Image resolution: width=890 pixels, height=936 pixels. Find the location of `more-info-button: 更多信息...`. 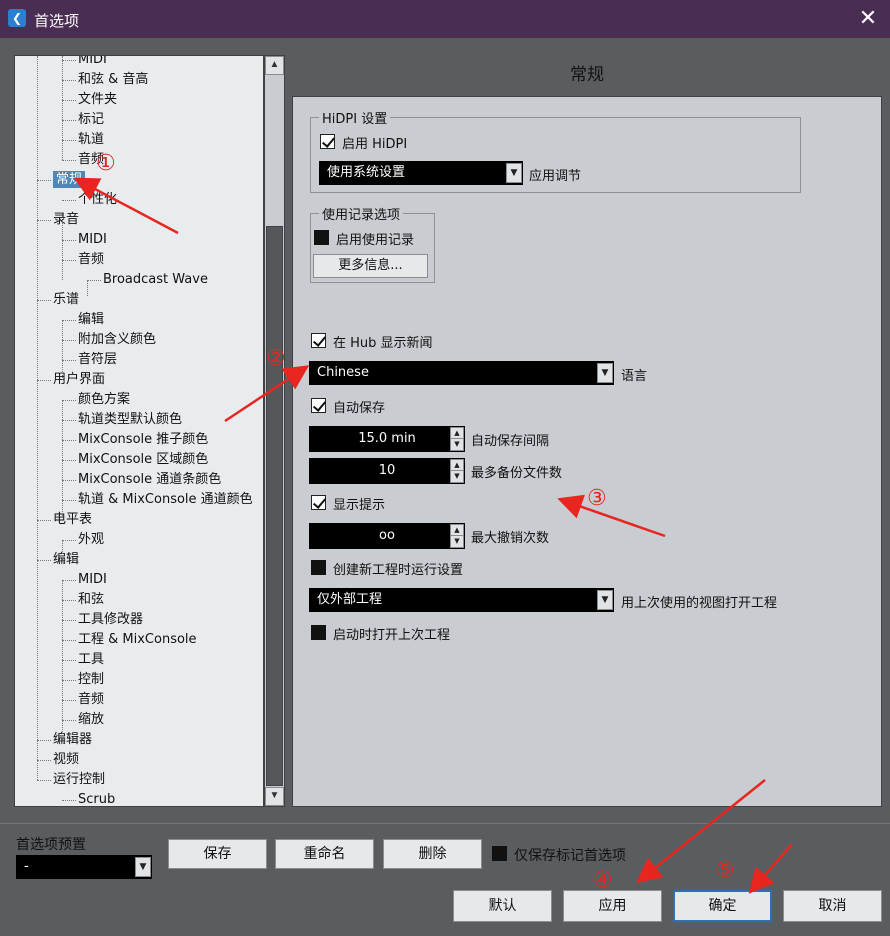

more-info-button: 更多信息... is located at coordinates (370, 266).